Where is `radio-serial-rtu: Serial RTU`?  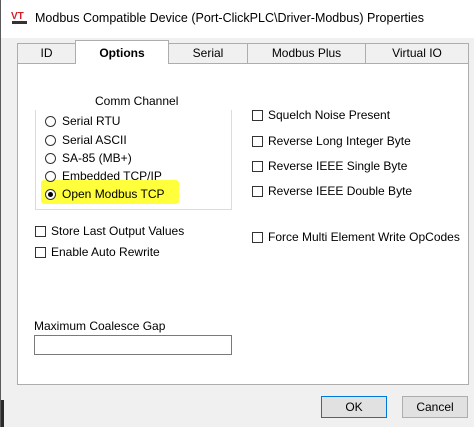 radio-serial-rtu: Serial RTU is located at coordinates (82, 121).